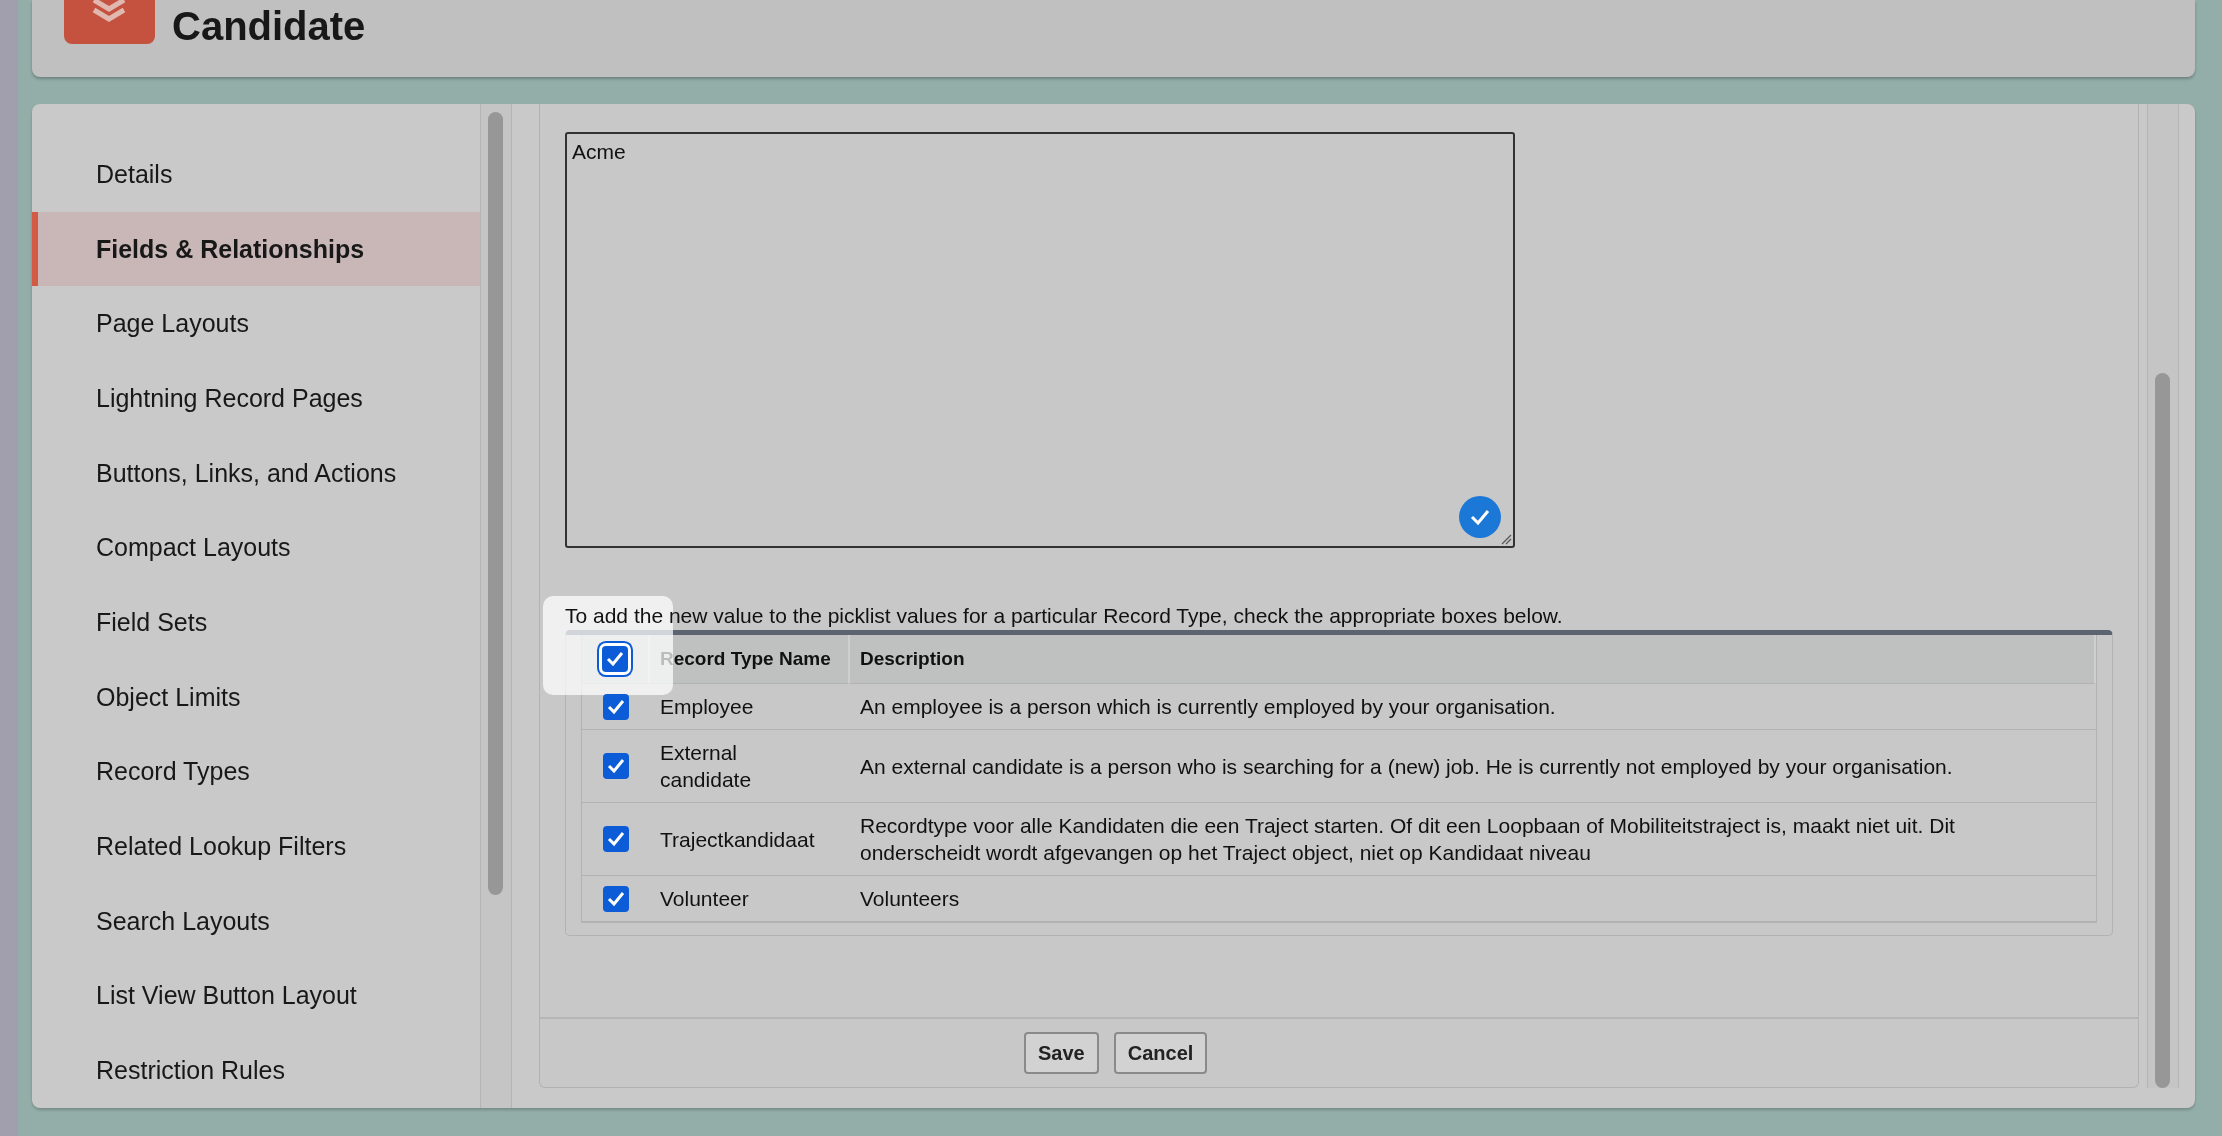 The height and width of the screenshot is (1136, 2222). What do you see at coordinates (1473, 707) in the screenshot?
I see `table-cell: An employee is a person which is currently employed by your organisation.` at bounding box center [1473, 707].